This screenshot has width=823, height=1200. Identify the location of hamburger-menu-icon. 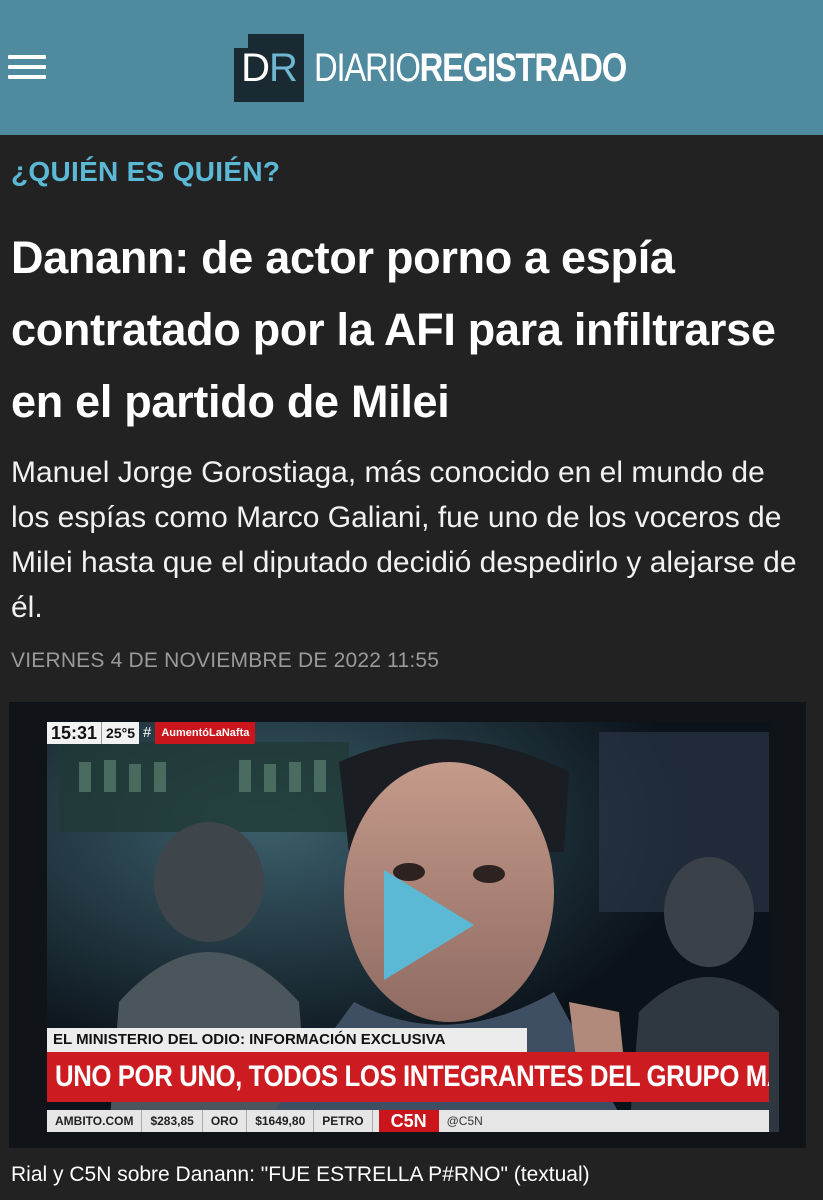
(27, 67).